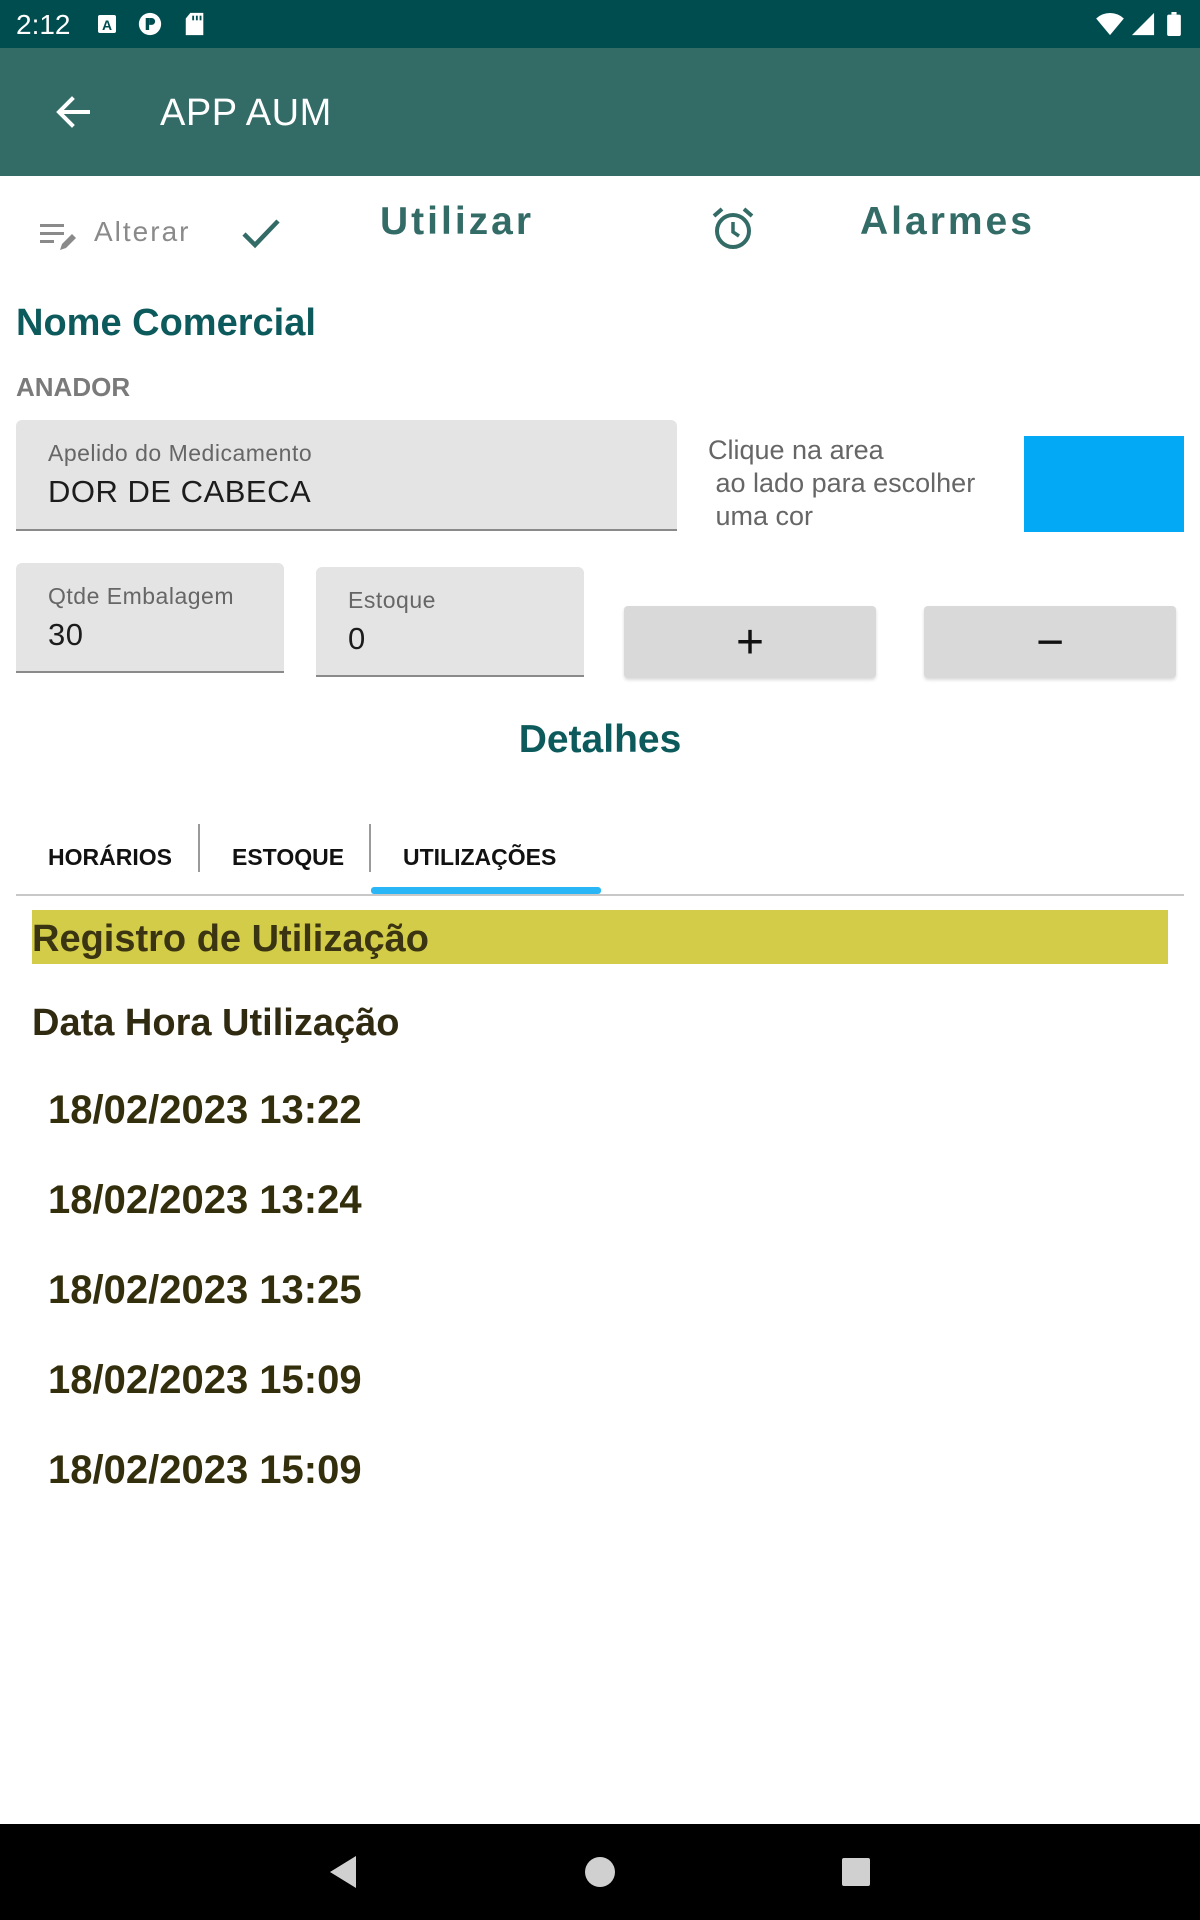 This screenshot has height=1920, width=1200. What do you see at coordinates (194, 24) in the screenshot?
I see `sd-card-icon` at bounding box center [194, 24].